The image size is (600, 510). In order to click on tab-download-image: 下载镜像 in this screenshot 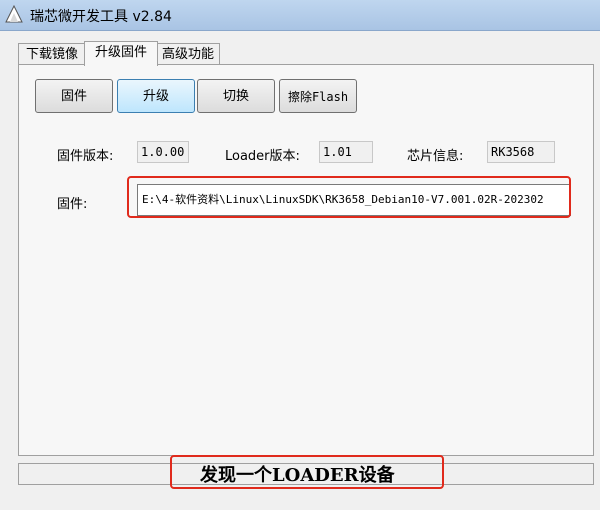, I will do `click(52, 54)`.